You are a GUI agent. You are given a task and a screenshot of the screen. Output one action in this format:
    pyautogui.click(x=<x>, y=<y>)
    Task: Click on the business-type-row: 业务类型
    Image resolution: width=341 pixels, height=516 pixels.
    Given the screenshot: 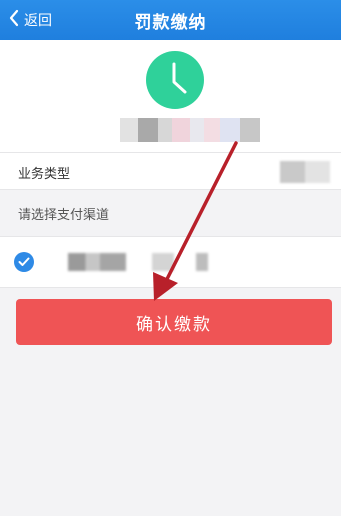 What is the action you would take?
    pyautogui.click(x=170, y=171)
    